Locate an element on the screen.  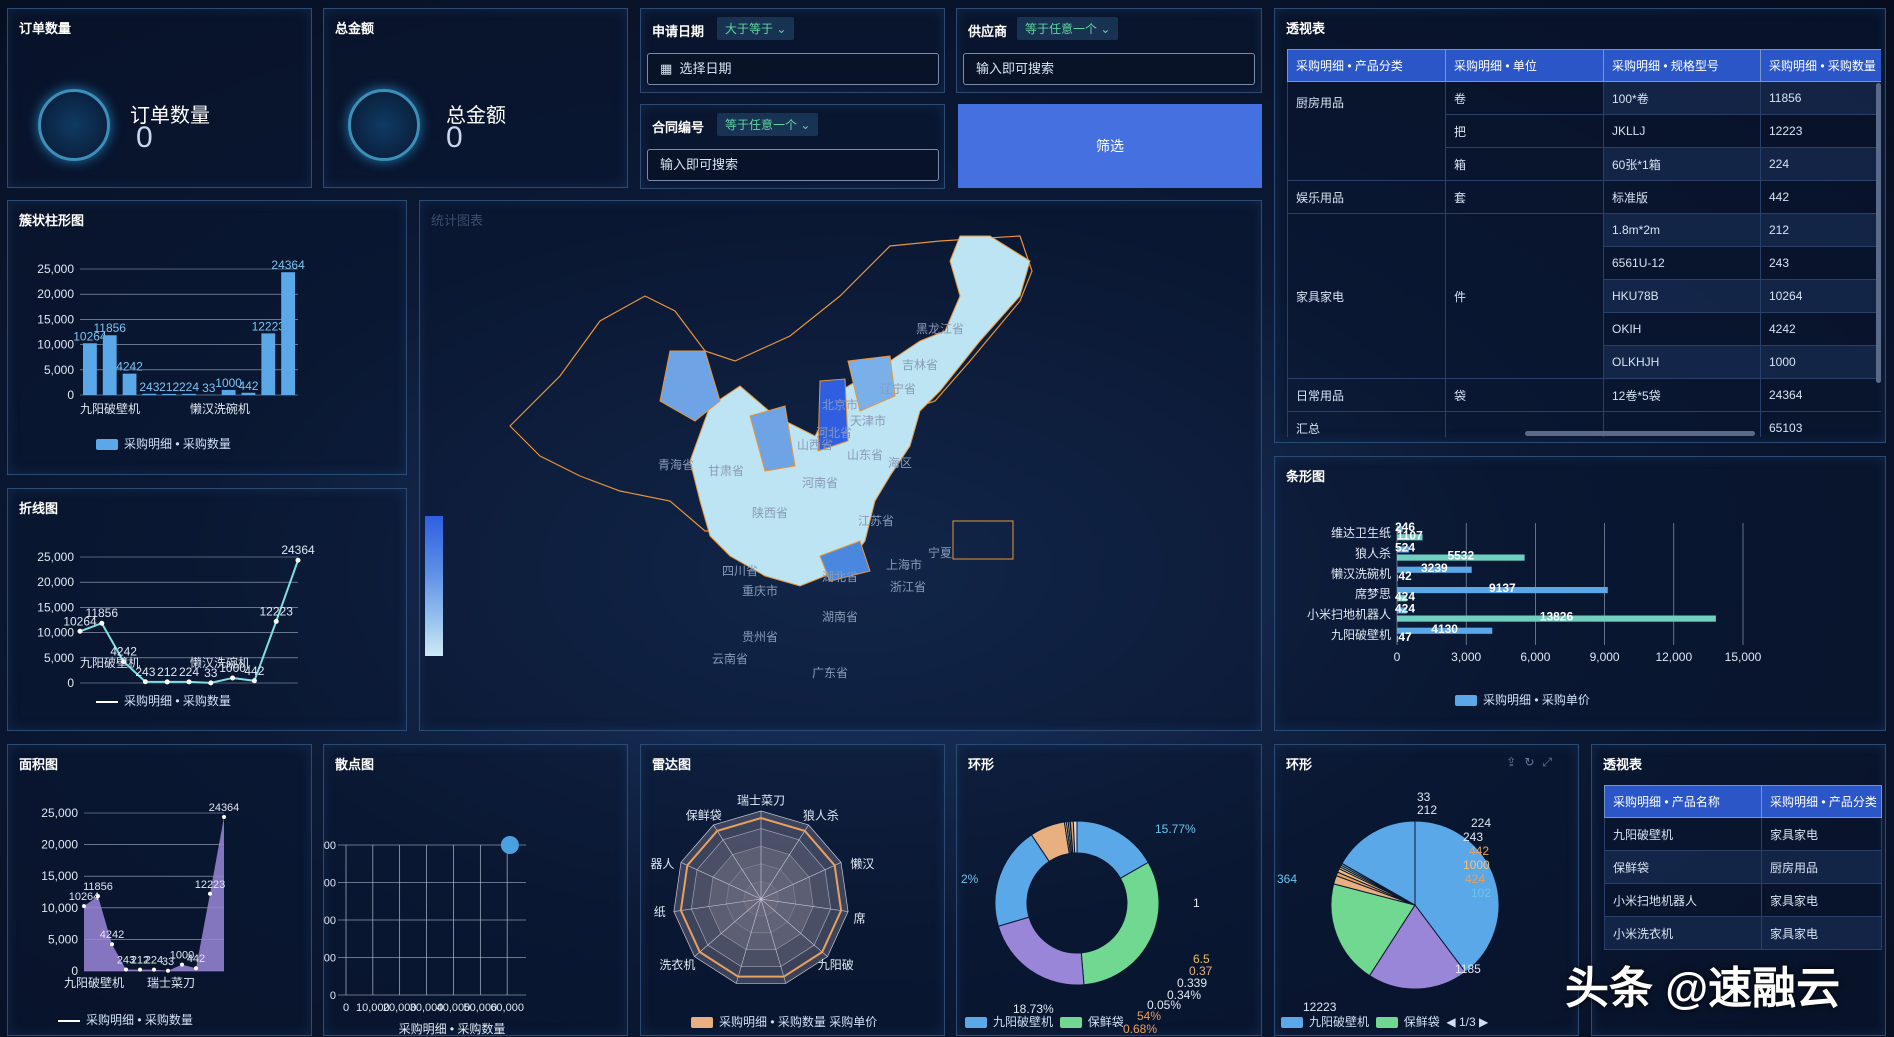
supplier-search-input: 输入即可搜索 is located at coordinates (1109, 69).